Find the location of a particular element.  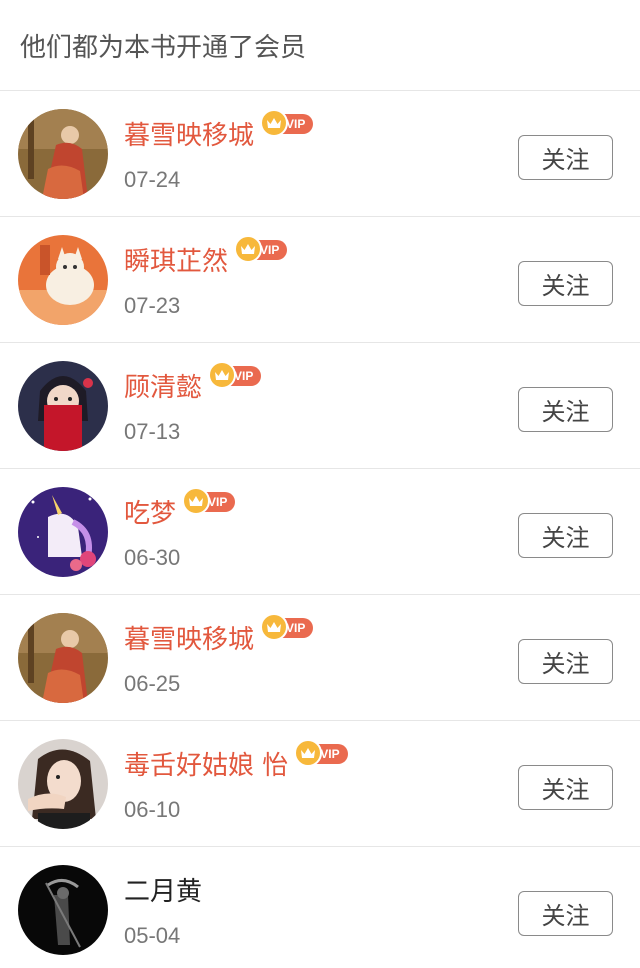

list-item: 顾清懿 VIP 07-13 关注 is located at coordinates (320, 406).